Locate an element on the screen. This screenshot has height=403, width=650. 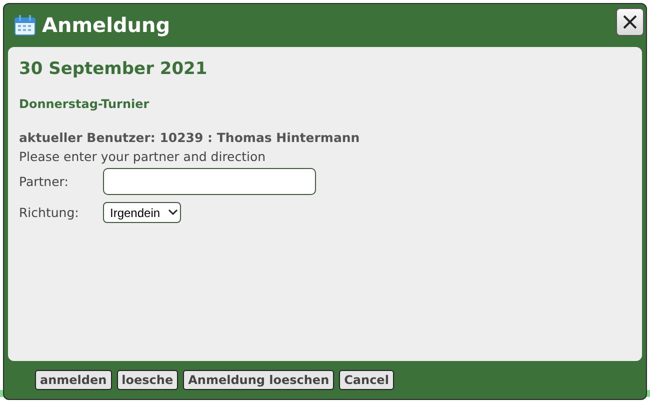
close-button is located at coordinates (630, 22).